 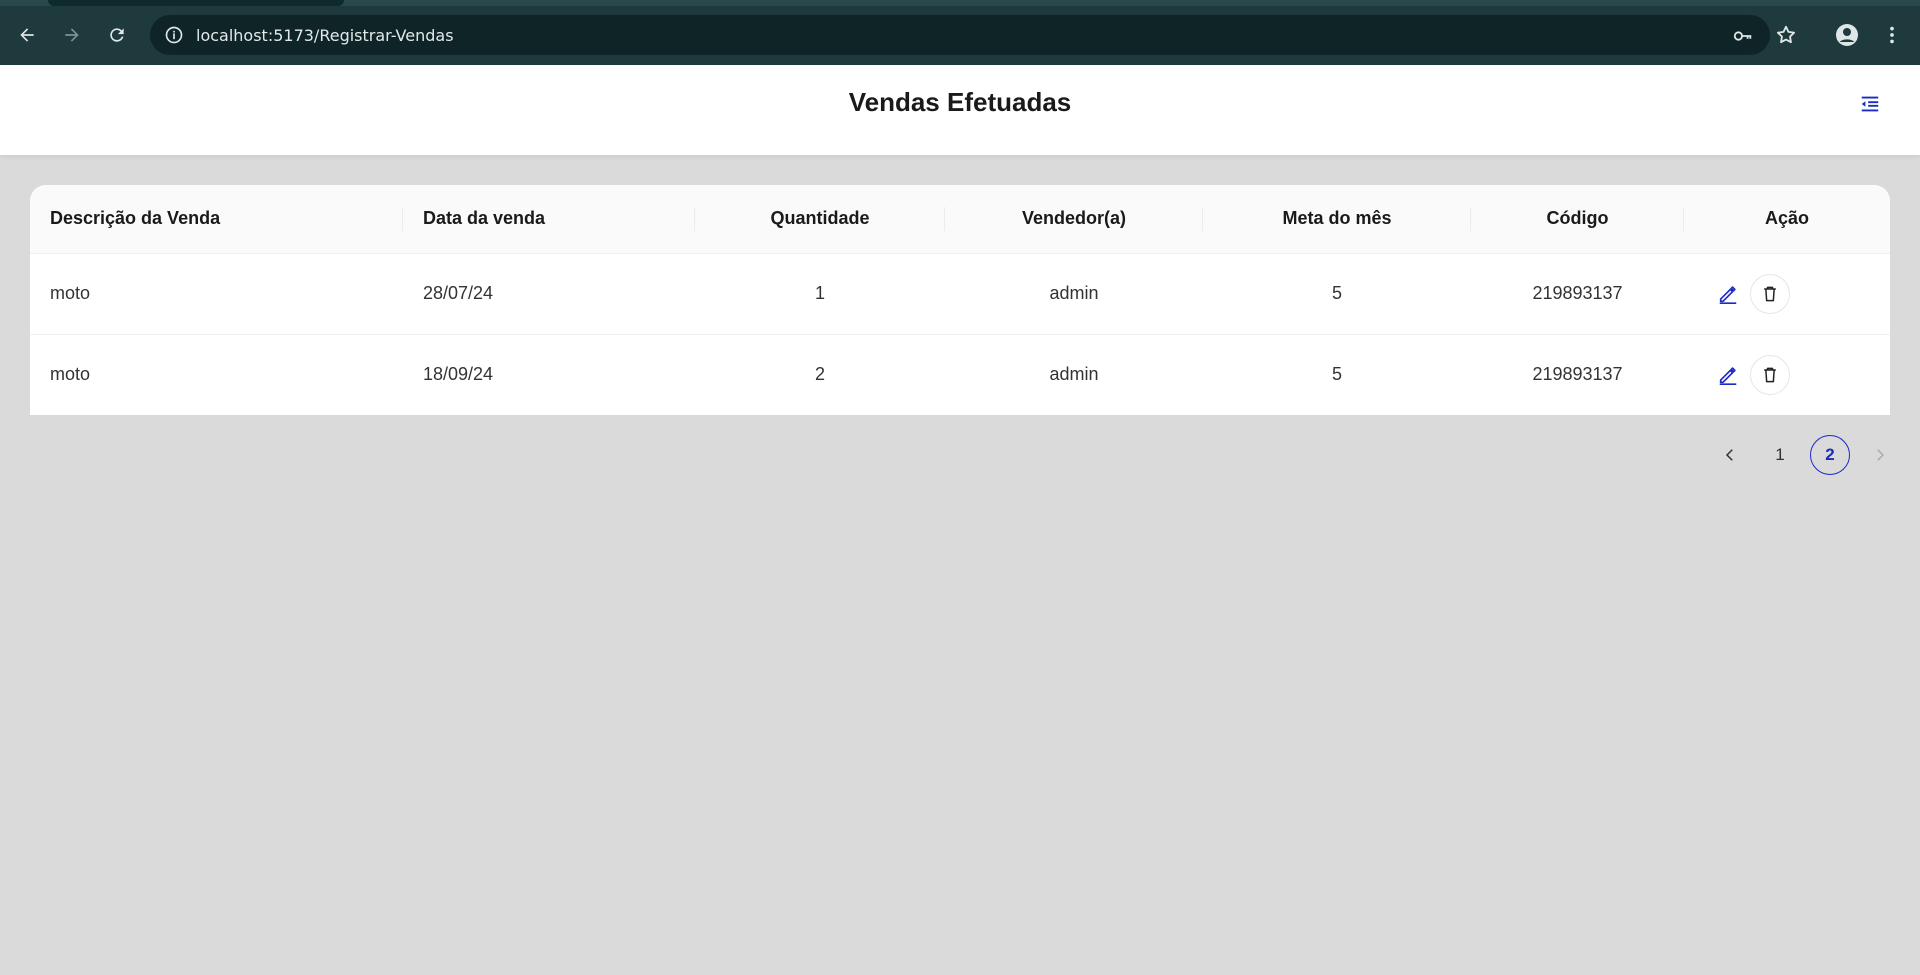 I want to click on pagination: 1 2, so click(x=1800, y=455).